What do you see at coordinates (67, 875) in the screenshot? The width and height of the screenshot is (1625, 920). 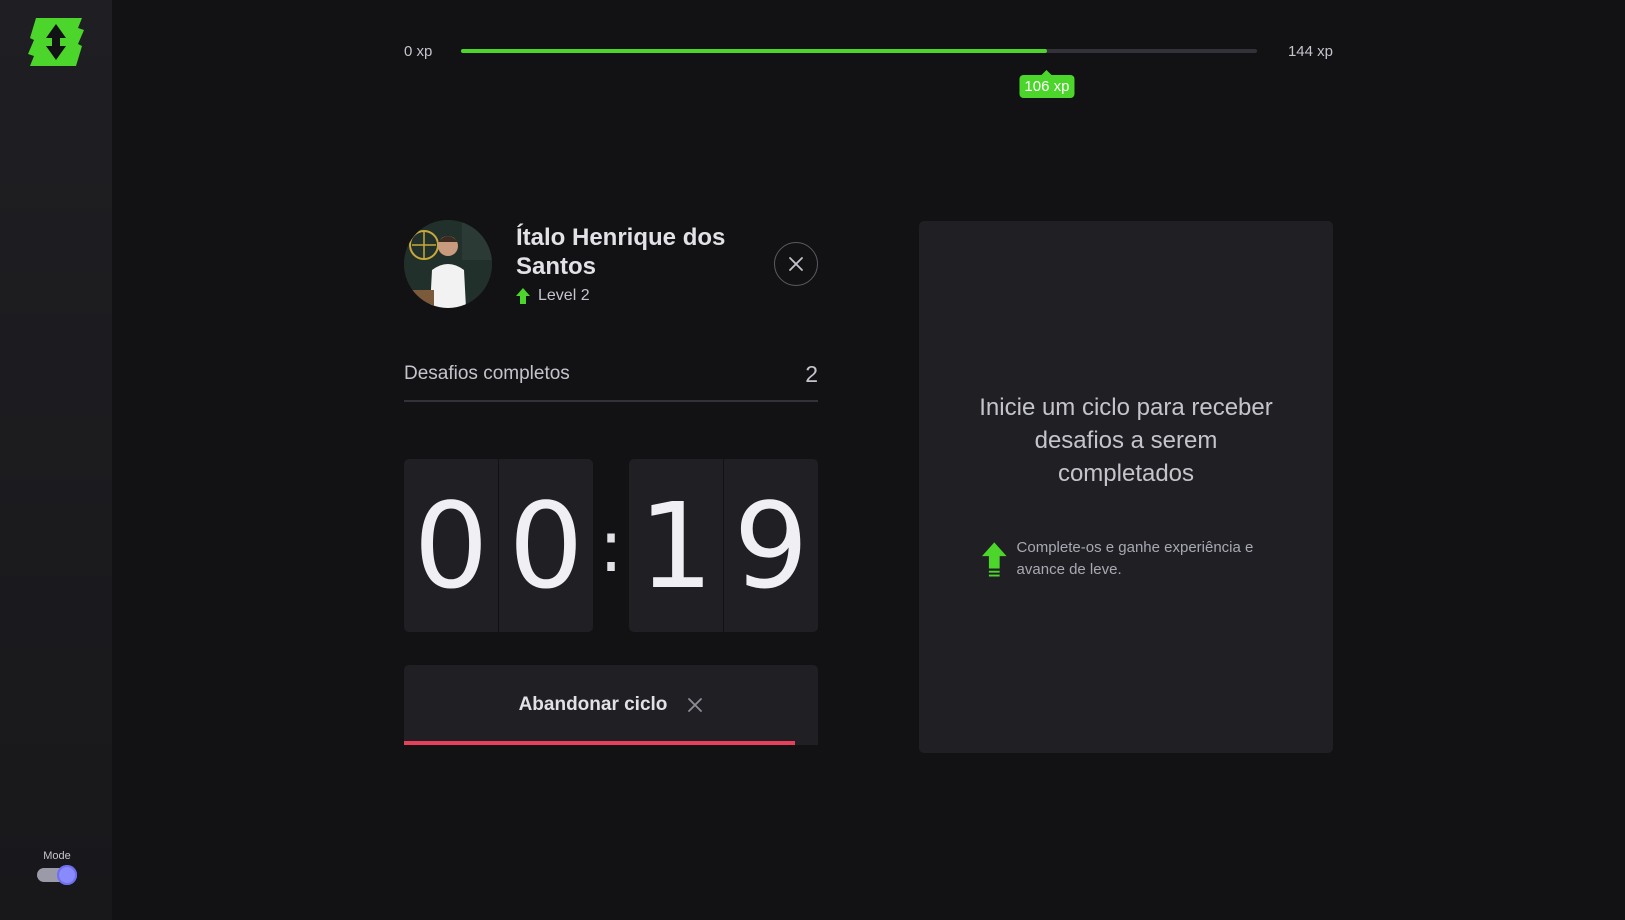 I see `toggle-knob` at bounding box center [67, 875].